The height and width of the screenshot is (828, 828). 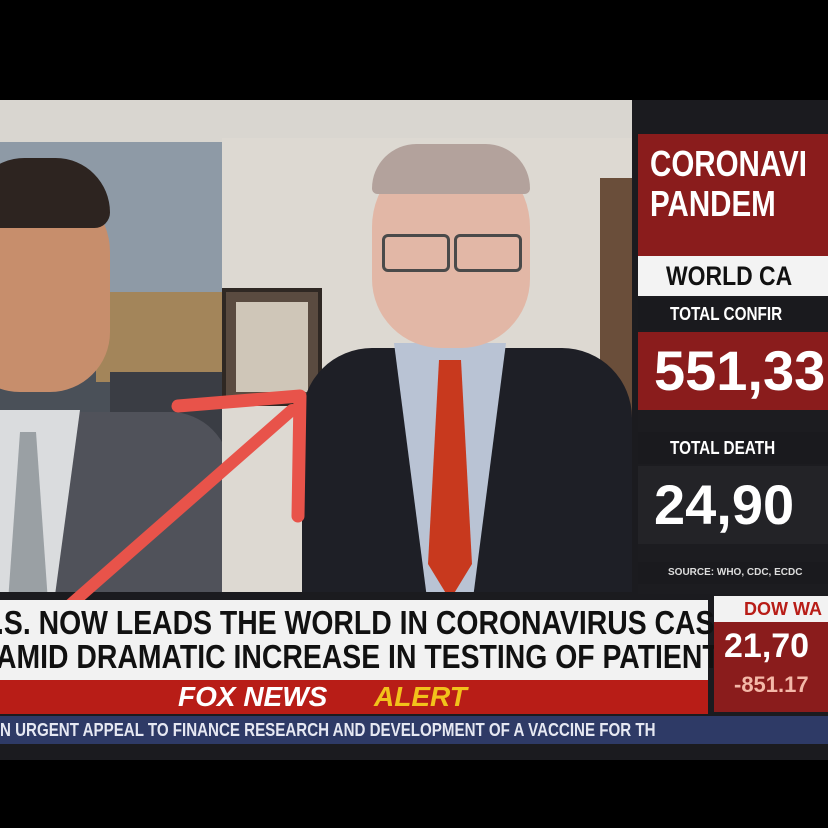 What do you see at coordinates (420, 696) in the screenshot?
I see `alert-label: ALERT` at bounding box center [420, 696].